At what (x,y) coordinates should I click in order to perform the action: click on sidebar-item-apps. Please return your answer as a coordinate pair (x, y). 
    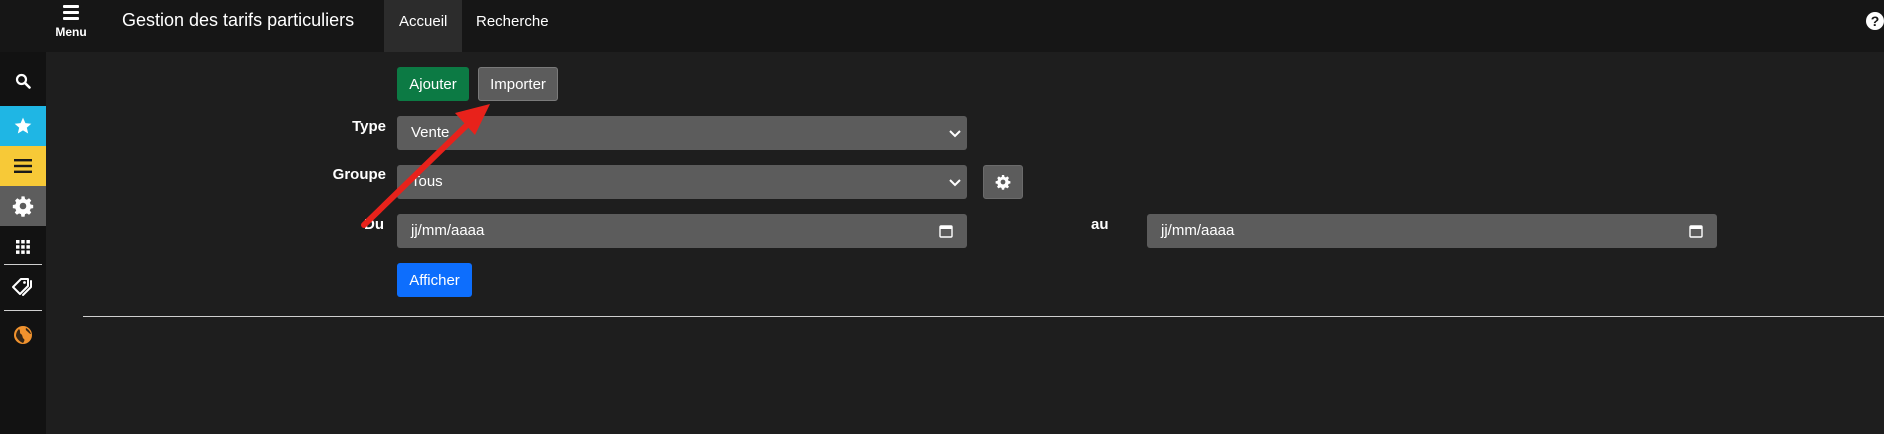
    Looking at the image, I should click on (23, 247).